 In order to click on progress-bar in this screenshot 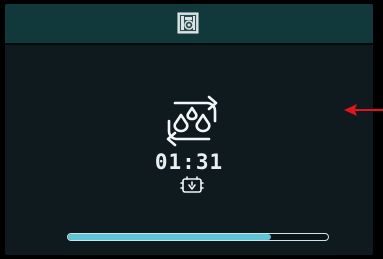, I will do `click(198, 237)`.